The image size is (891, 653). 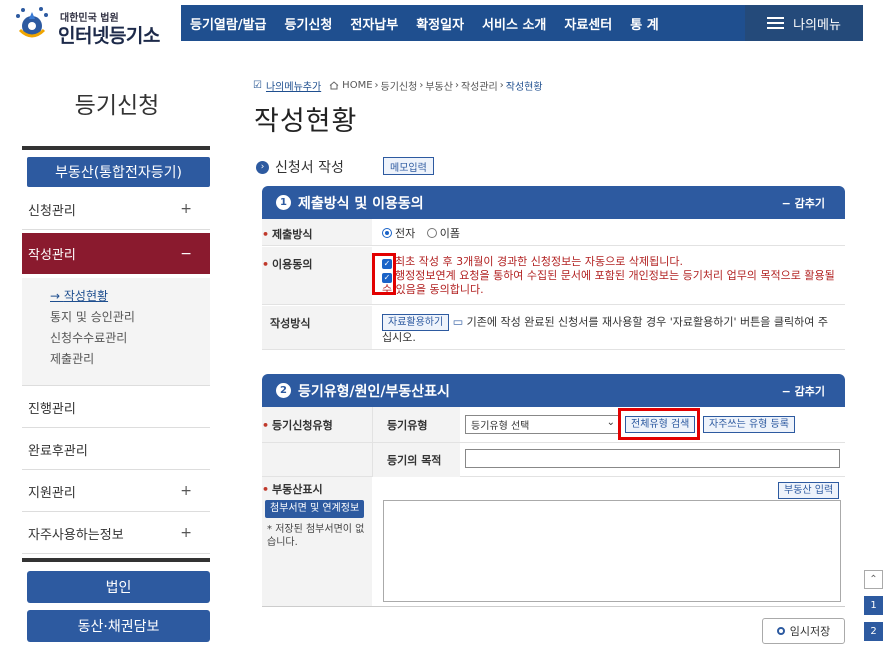 I want to click on submenu-item-notice-approval: 통지 및 승인관리, so click(x=130, y=318).